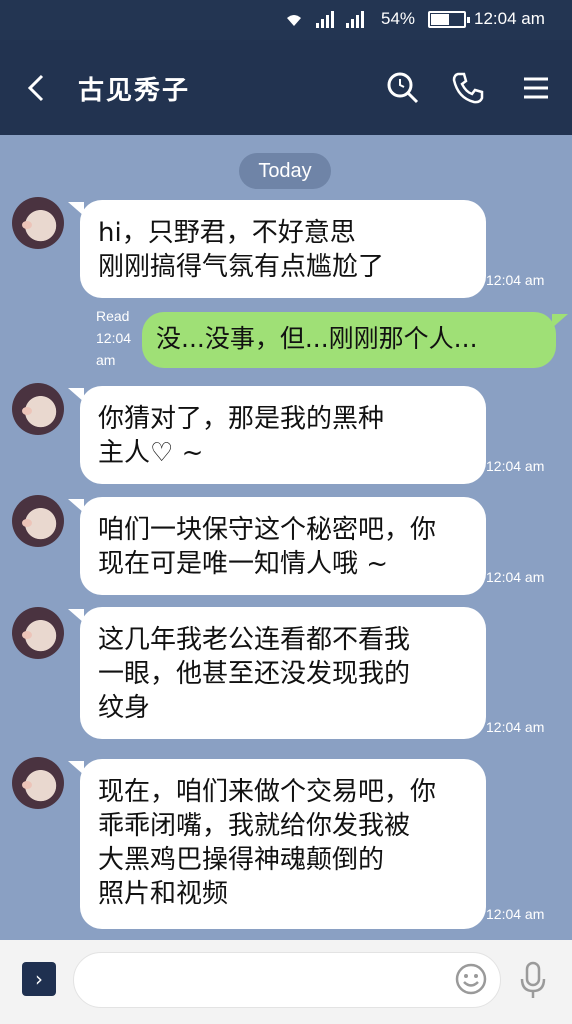  Describe the element at coordinates (277, 546) in the screenshot. I see `message-bubble: 咱们一块保守这个秘密吧，你 现在可是唯一知情人哦 ~` at that location.